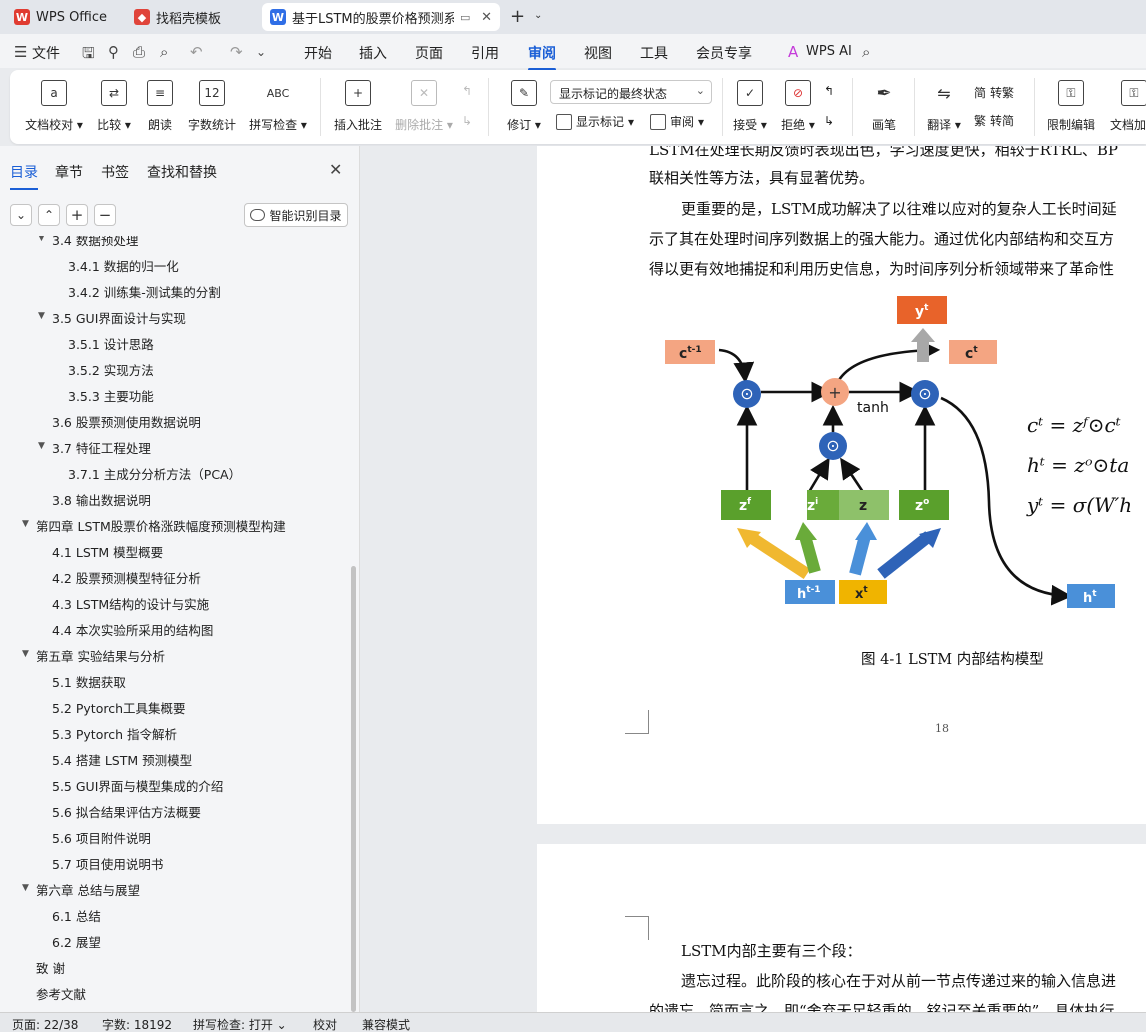  What do you see at coordinates (154, 473) in the screenshot?
I see `toc-item: 3.7.1 主成分分析方法（PCA）` at bounding box center [154, 473].